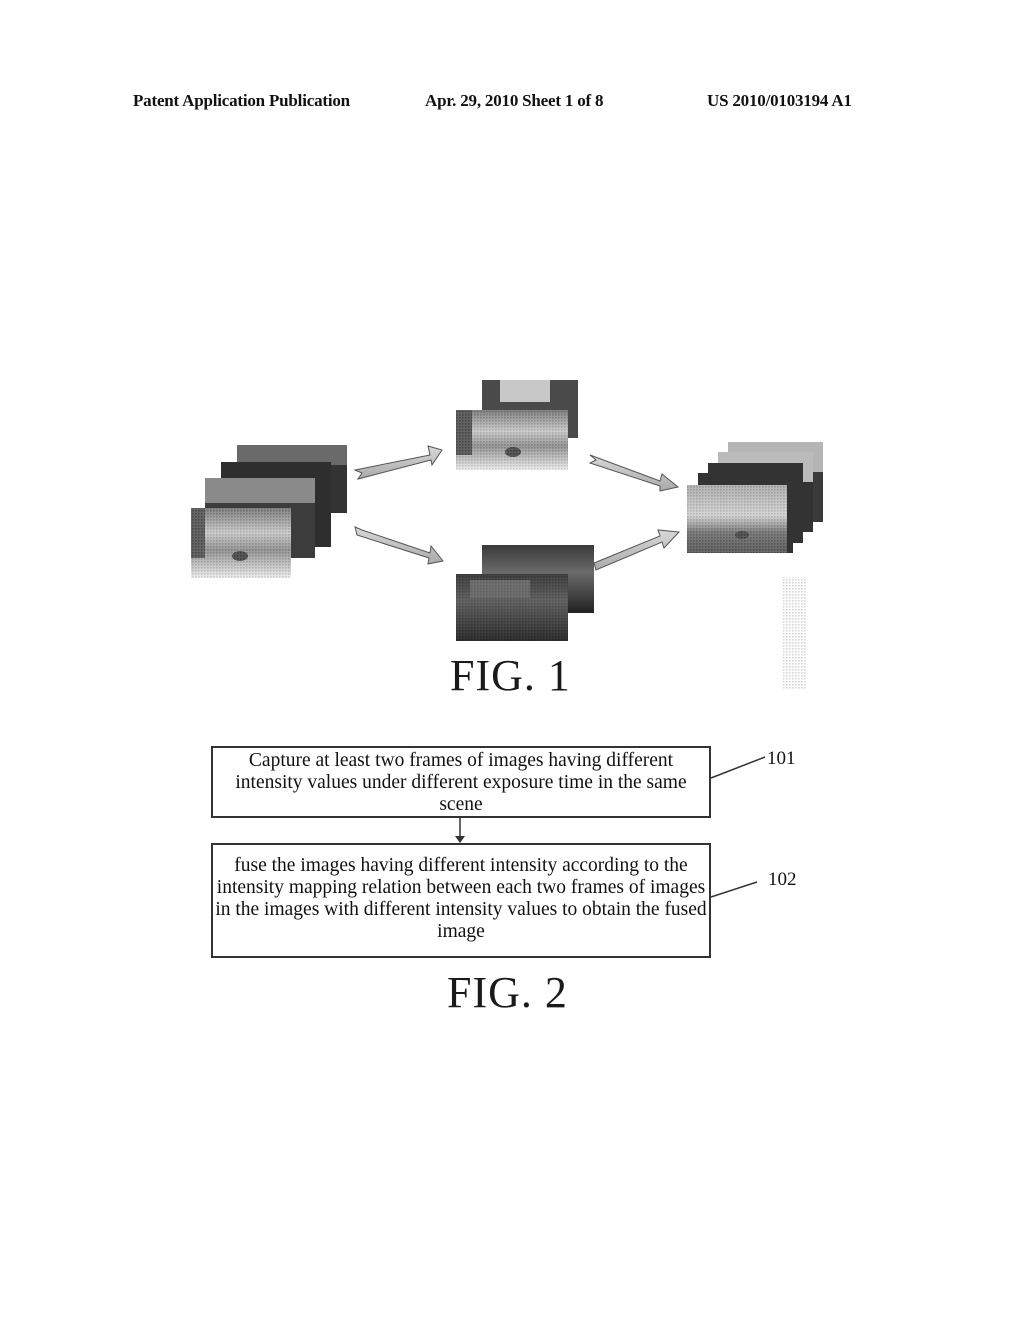 This screenshot has width=1024, height=1320. What do you see at coordinates (525, 593) in the screenshot?
I see `dark-image-pair` at bounding box center [525, 593].